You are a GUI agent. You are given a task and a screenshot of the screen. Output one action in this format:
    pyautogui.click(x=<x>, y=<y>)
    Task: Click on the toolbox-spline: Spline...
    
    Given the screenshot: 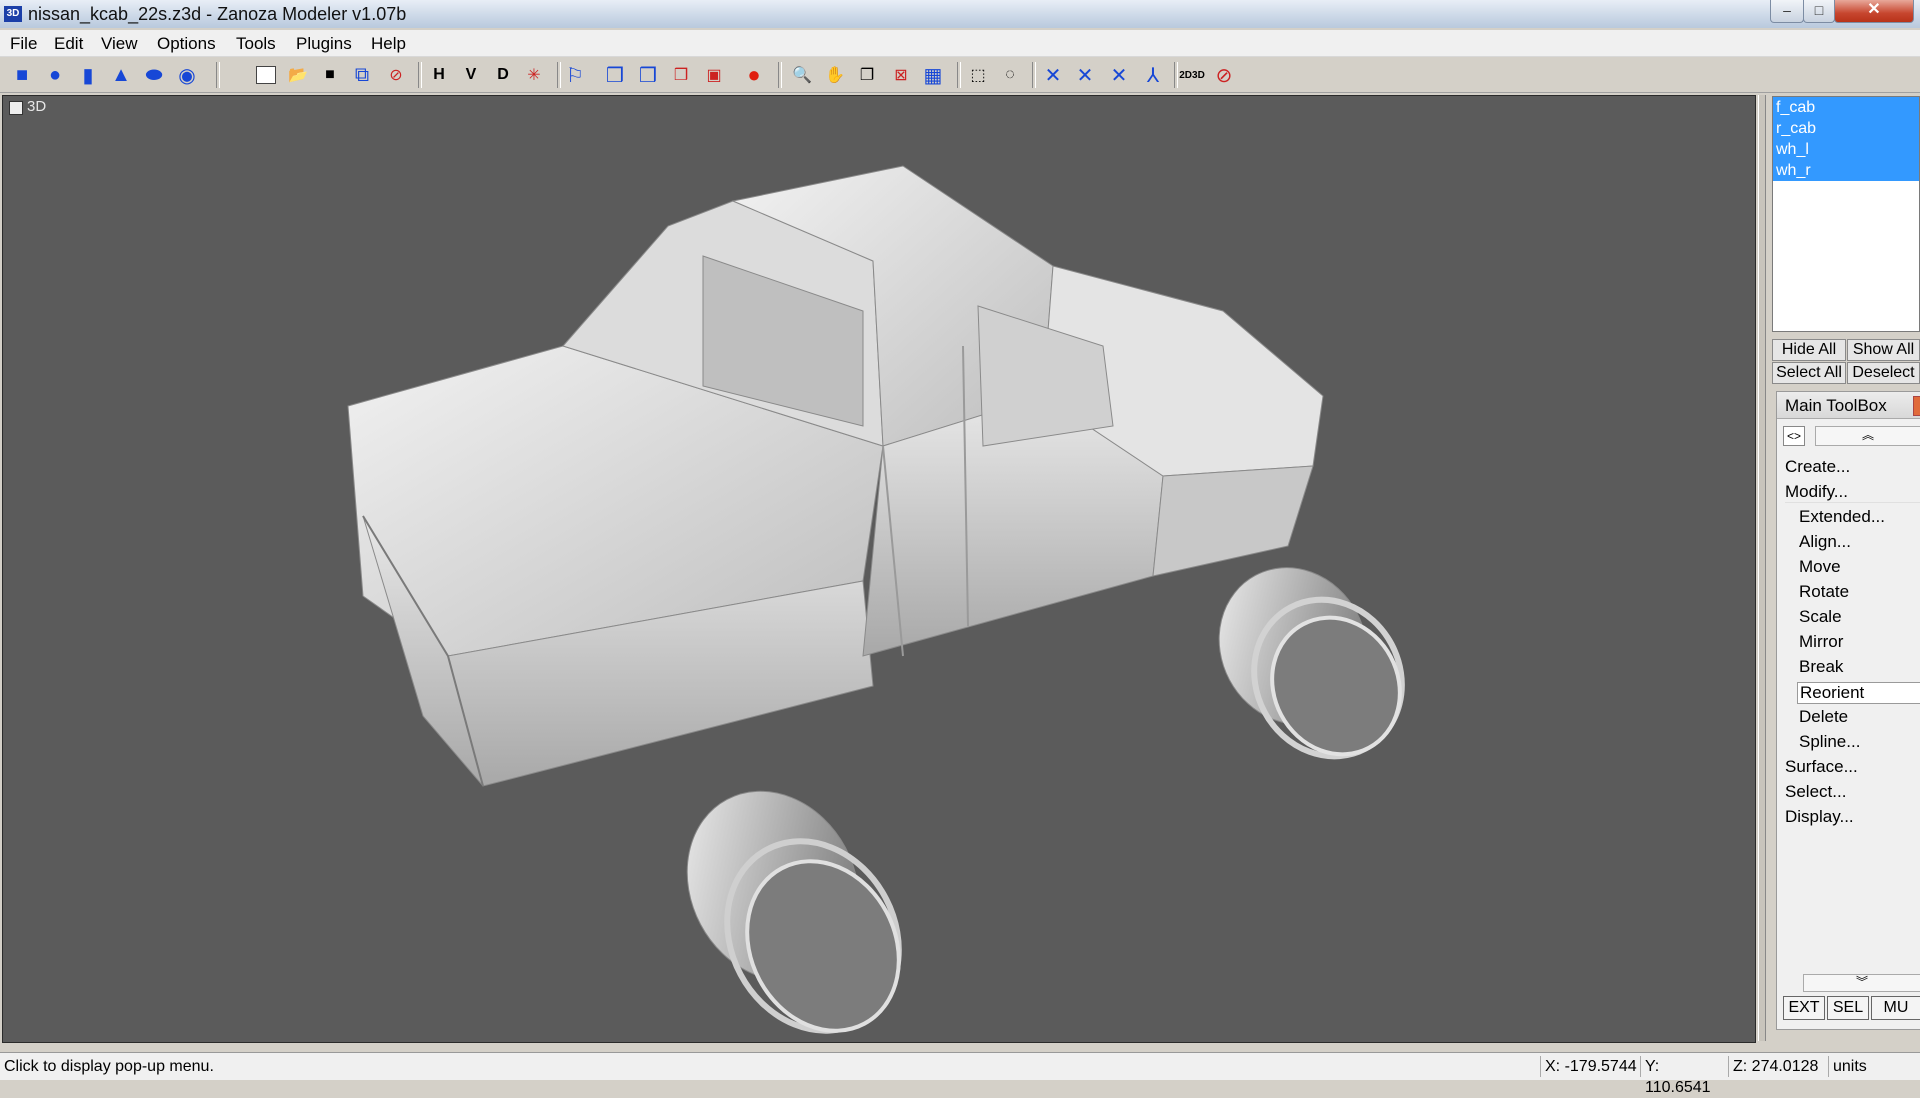 What is the action you would take?
    pyautogui.click(x=1829, y=742)
    